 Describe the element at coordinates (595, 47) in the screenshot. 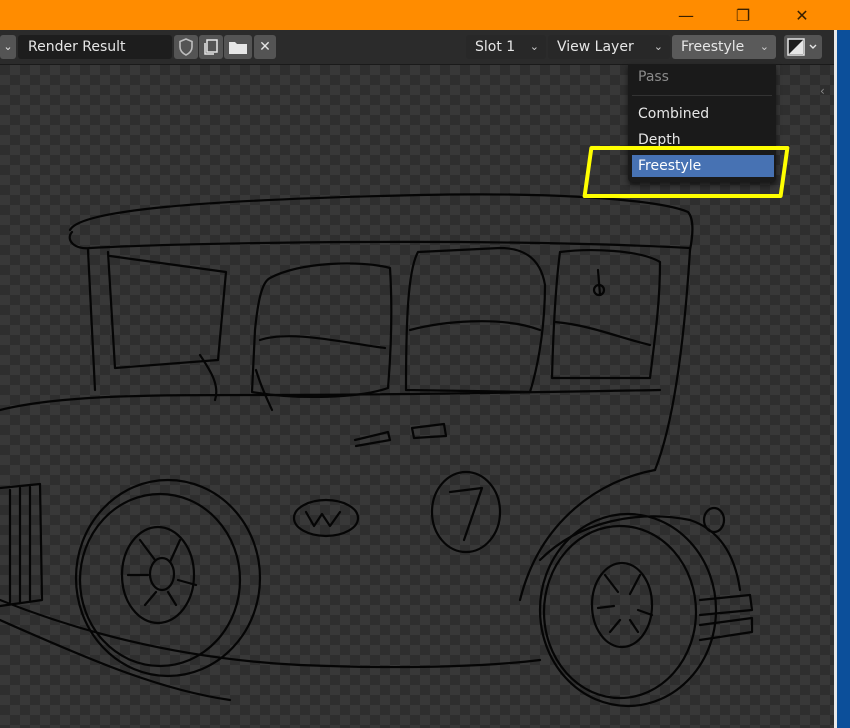

I see `view-layer-label: View Layer` at that location.